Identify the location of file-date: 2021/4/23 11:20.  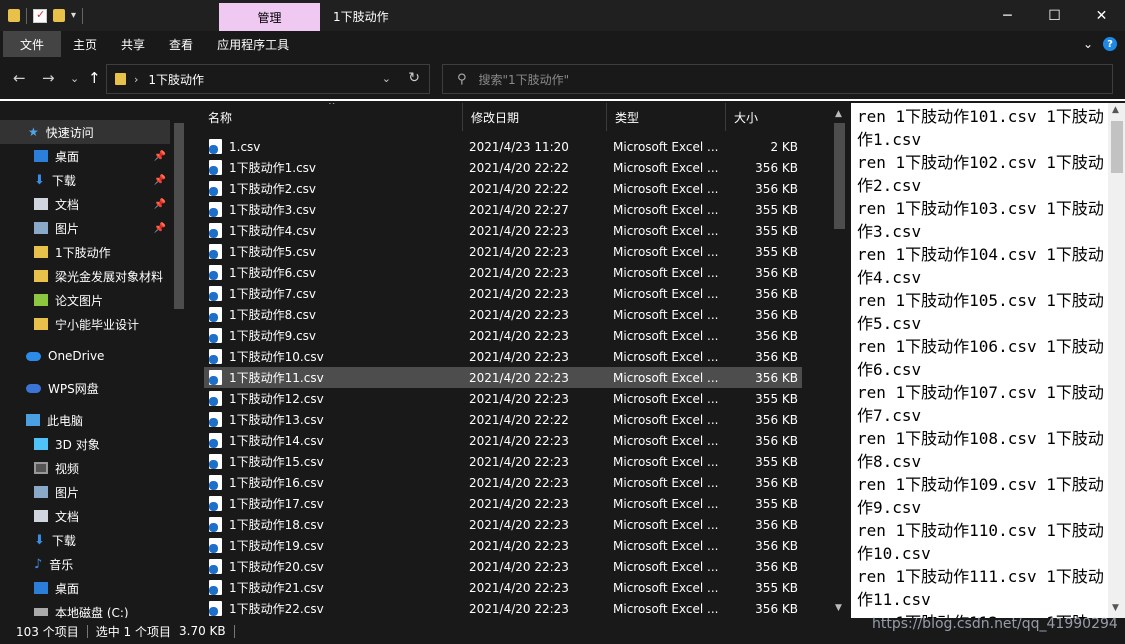
(519, 146).